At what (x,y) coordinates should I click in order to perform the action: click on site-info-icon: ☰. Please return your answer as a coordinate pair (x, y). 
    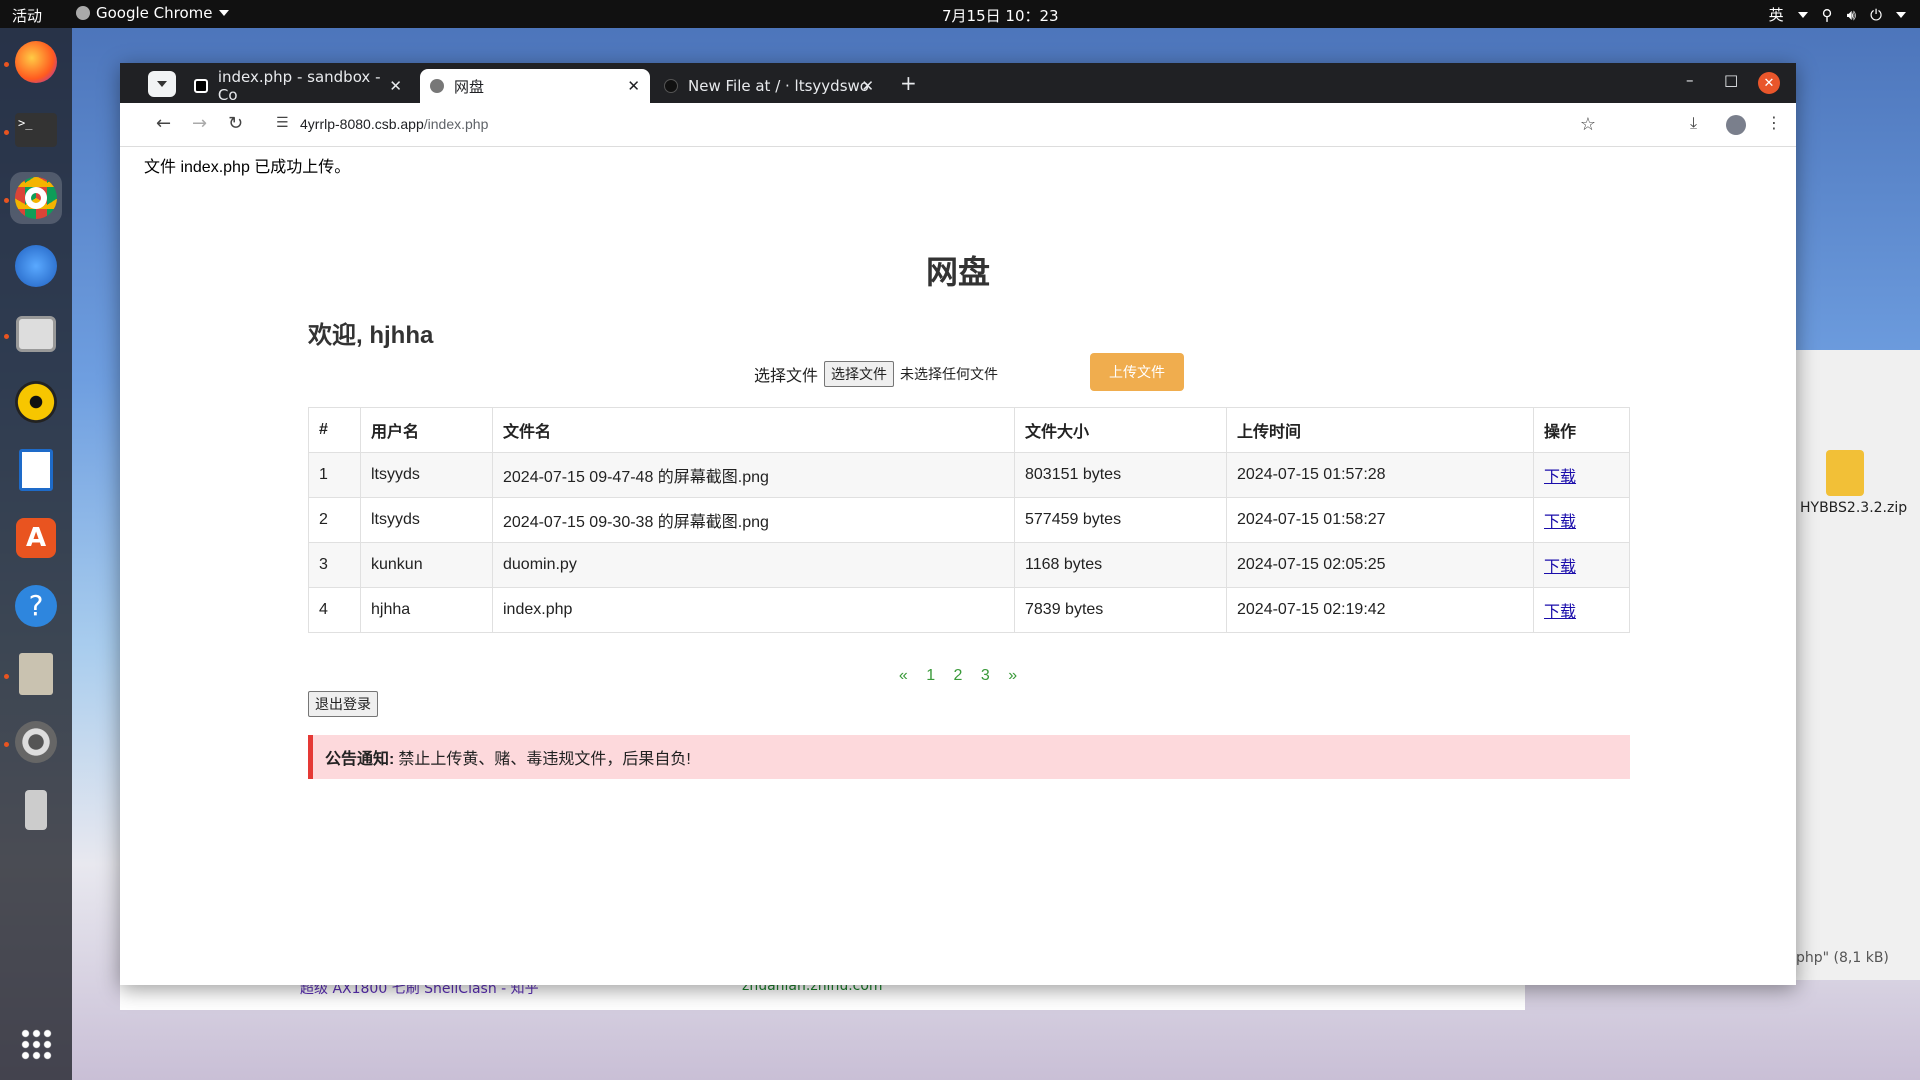
    Looking at the image, I should click on (282, 123).